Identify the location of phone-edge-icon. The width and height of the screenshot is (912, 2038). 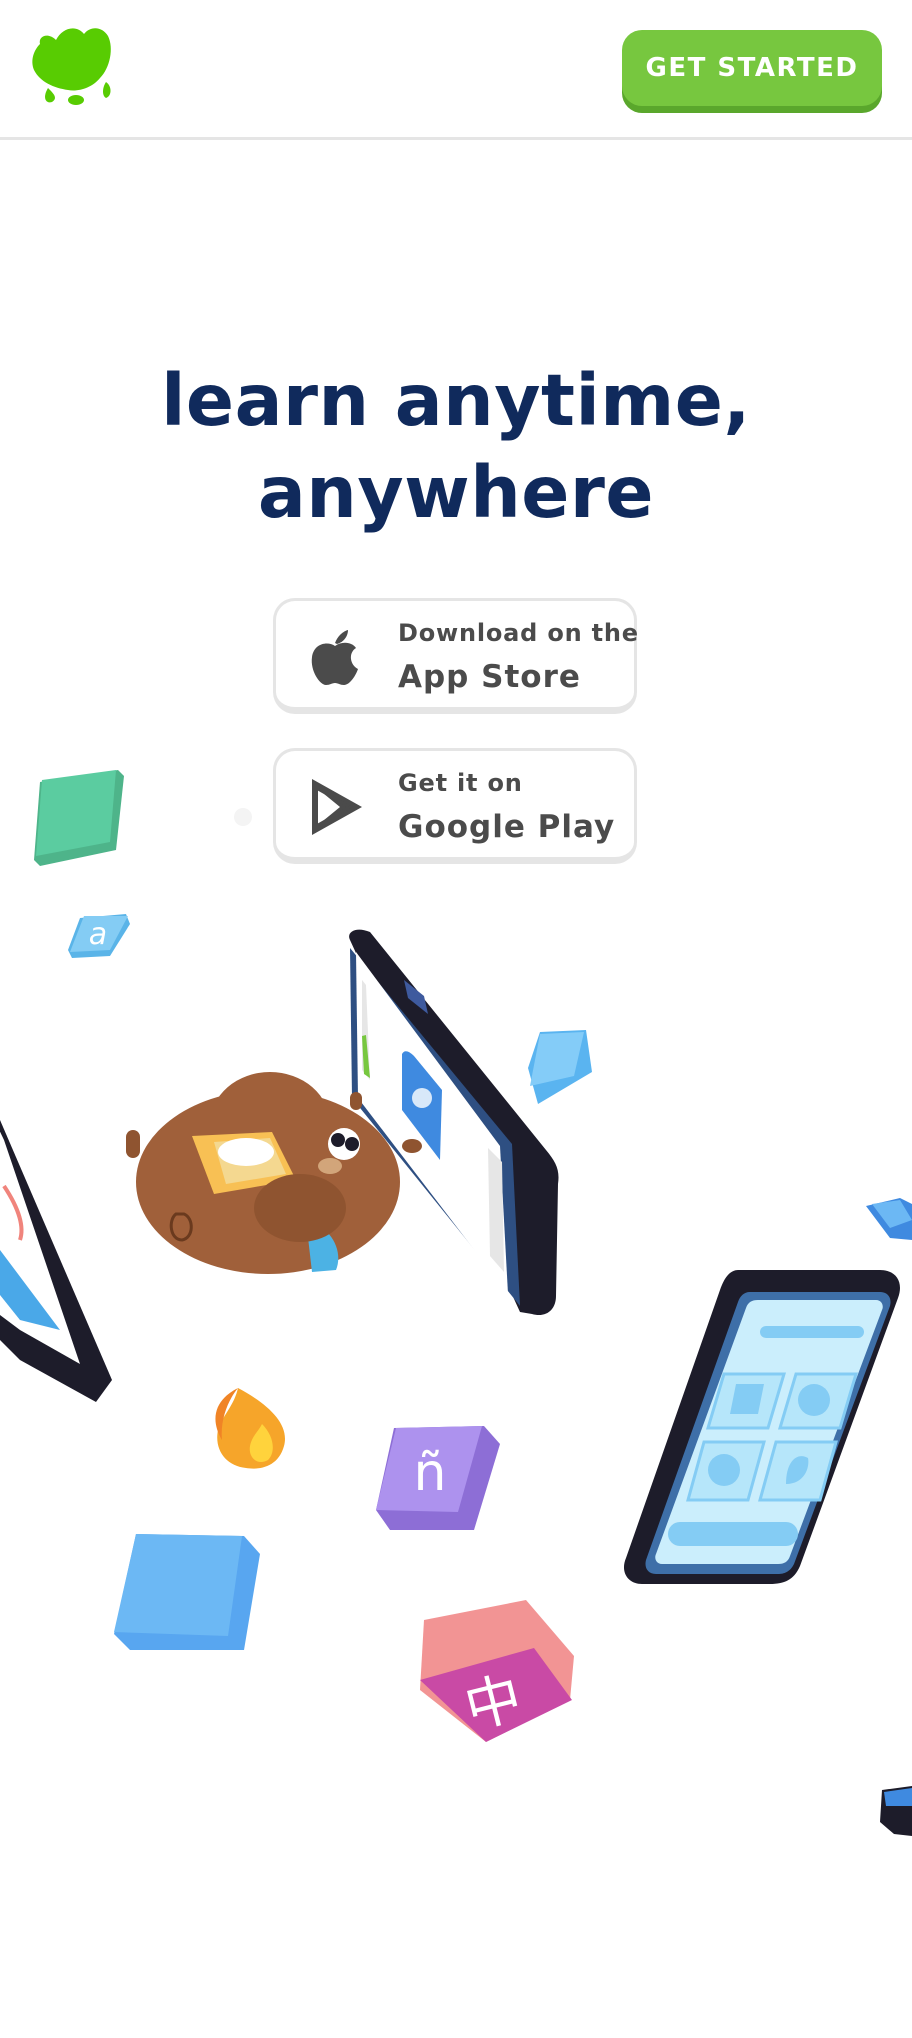
(896, 1811).